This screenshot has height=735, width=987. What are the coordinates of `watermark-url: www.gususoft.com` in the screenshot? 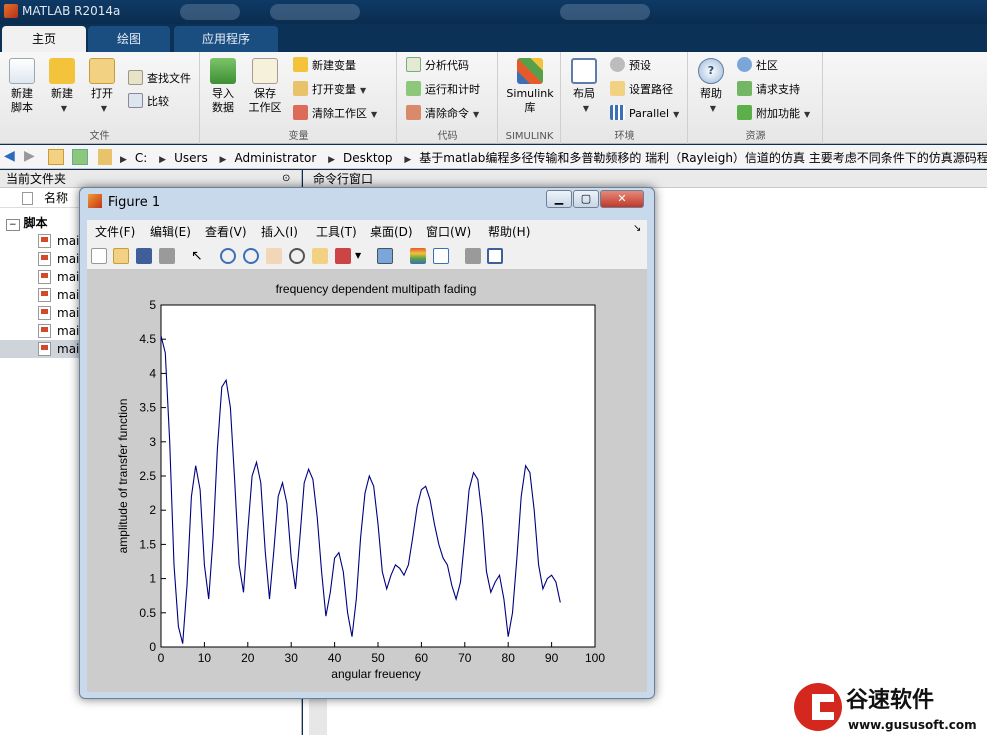 It's located at (912, 725).